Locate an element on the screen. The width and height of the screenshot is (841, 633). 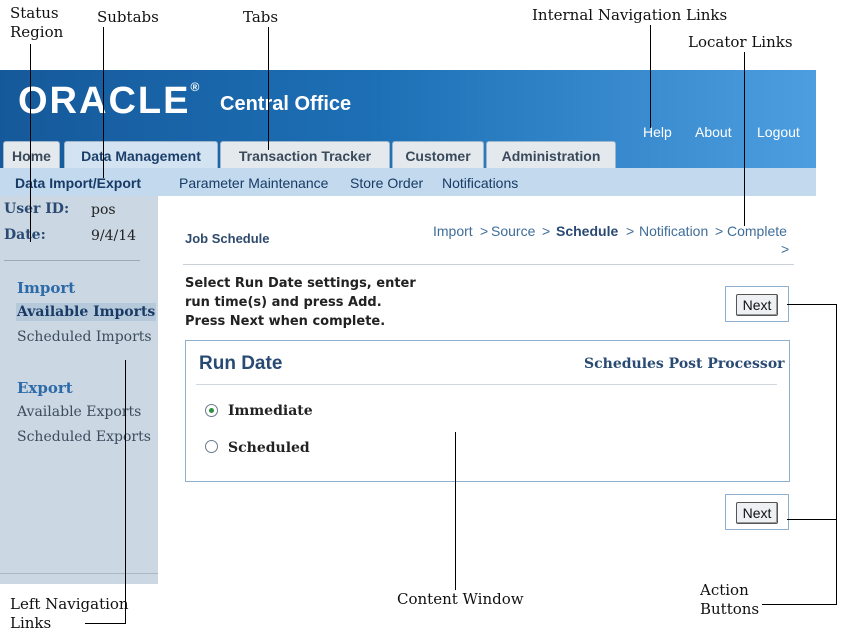
next-button-frame-bottom: Next is located at coordinates (757, 512).